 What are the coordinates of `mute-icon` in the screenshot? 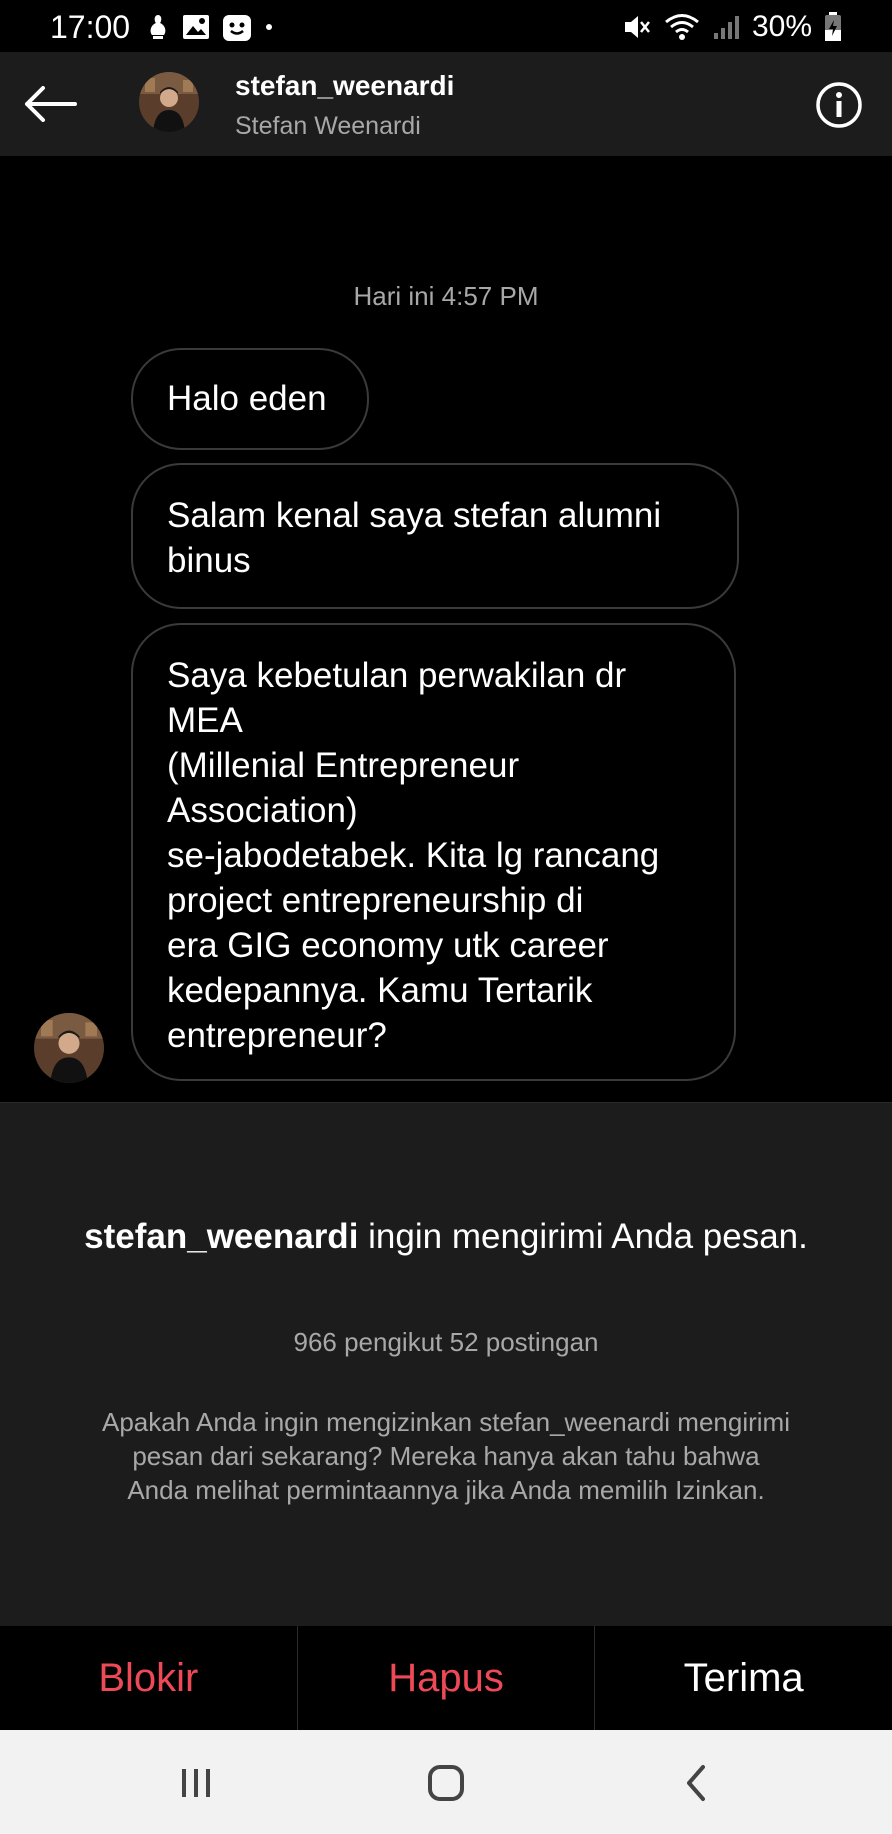 It's located at (637, 27).